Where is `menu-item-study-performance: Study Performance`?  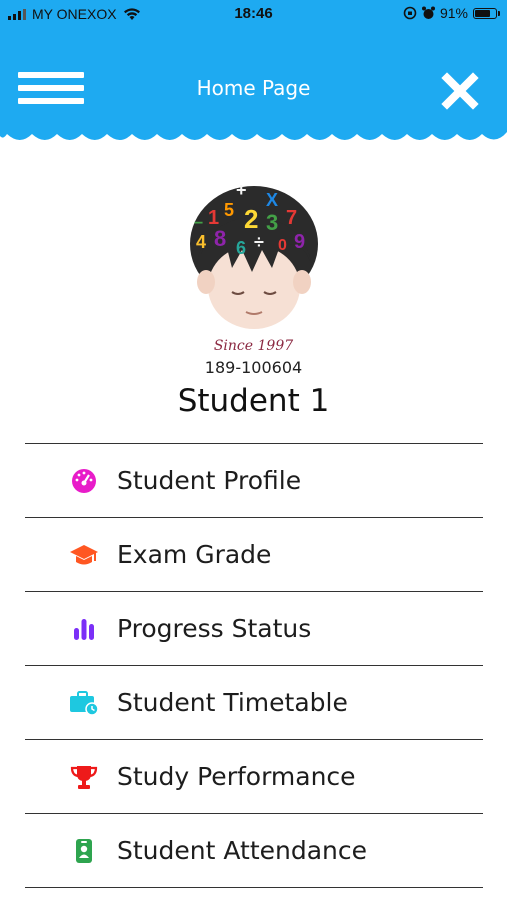
menu-item-study-performance: Study Performance is located at coordinates (254, 777).